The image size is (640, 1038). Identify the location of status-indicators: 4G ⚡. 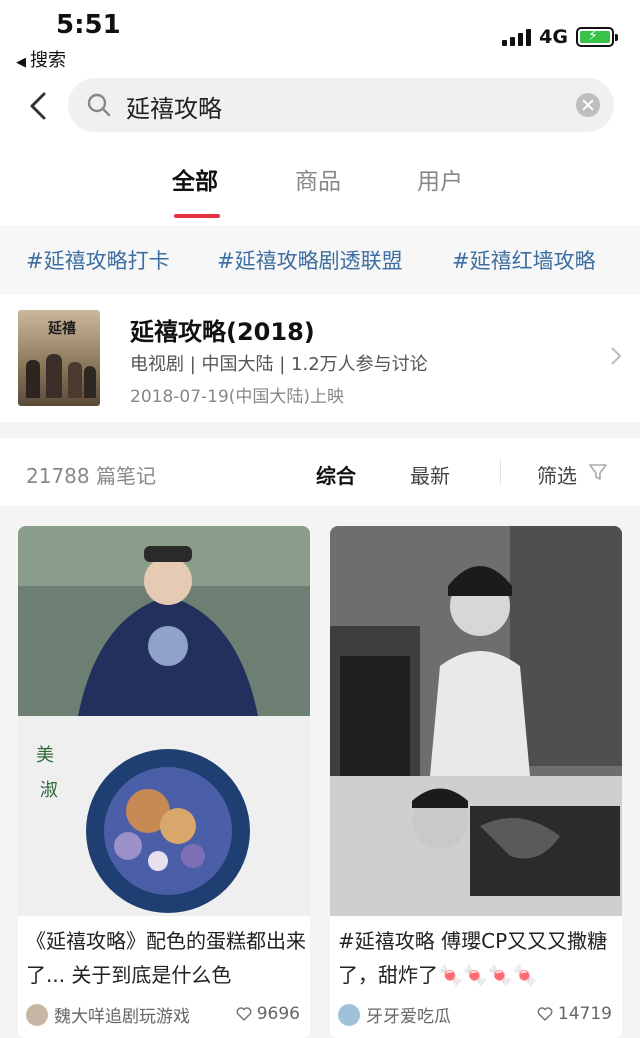
(560, 37).